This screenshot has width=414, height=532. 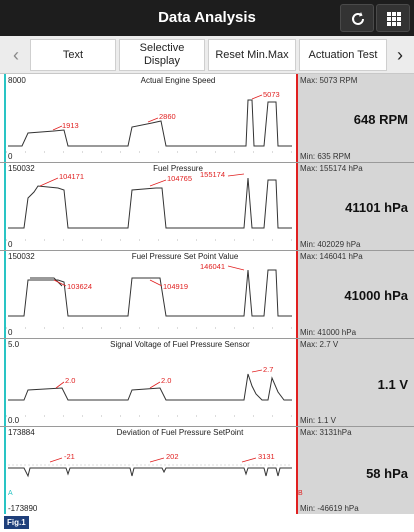 What do you see at coordinates (300, 493) in the screenshot?
I see `cursor-b-label: B` at bounding box center [300, 493].